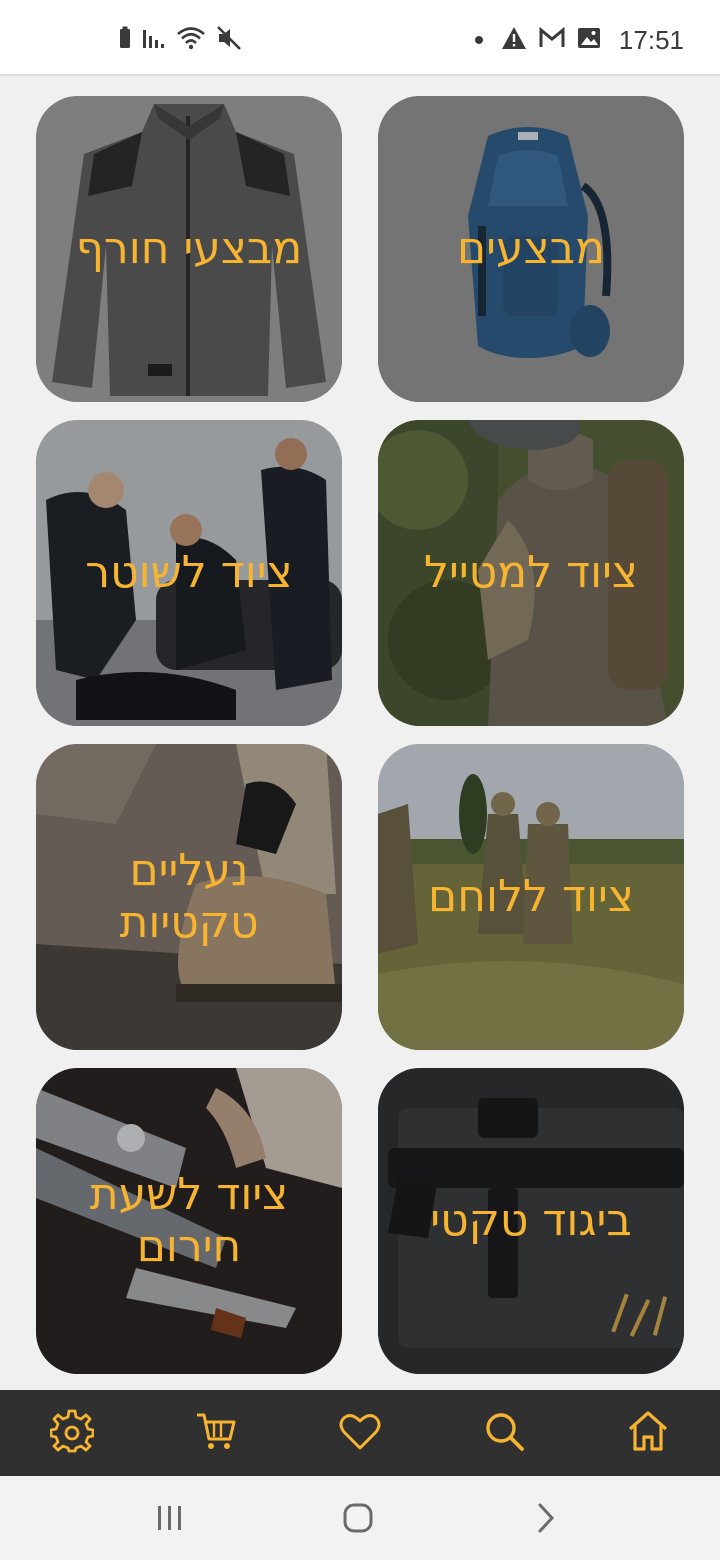 This screenshot has width=720, height=1560. I want to click on category-label: ציוד לשעת חירום, so click(189, 1220).